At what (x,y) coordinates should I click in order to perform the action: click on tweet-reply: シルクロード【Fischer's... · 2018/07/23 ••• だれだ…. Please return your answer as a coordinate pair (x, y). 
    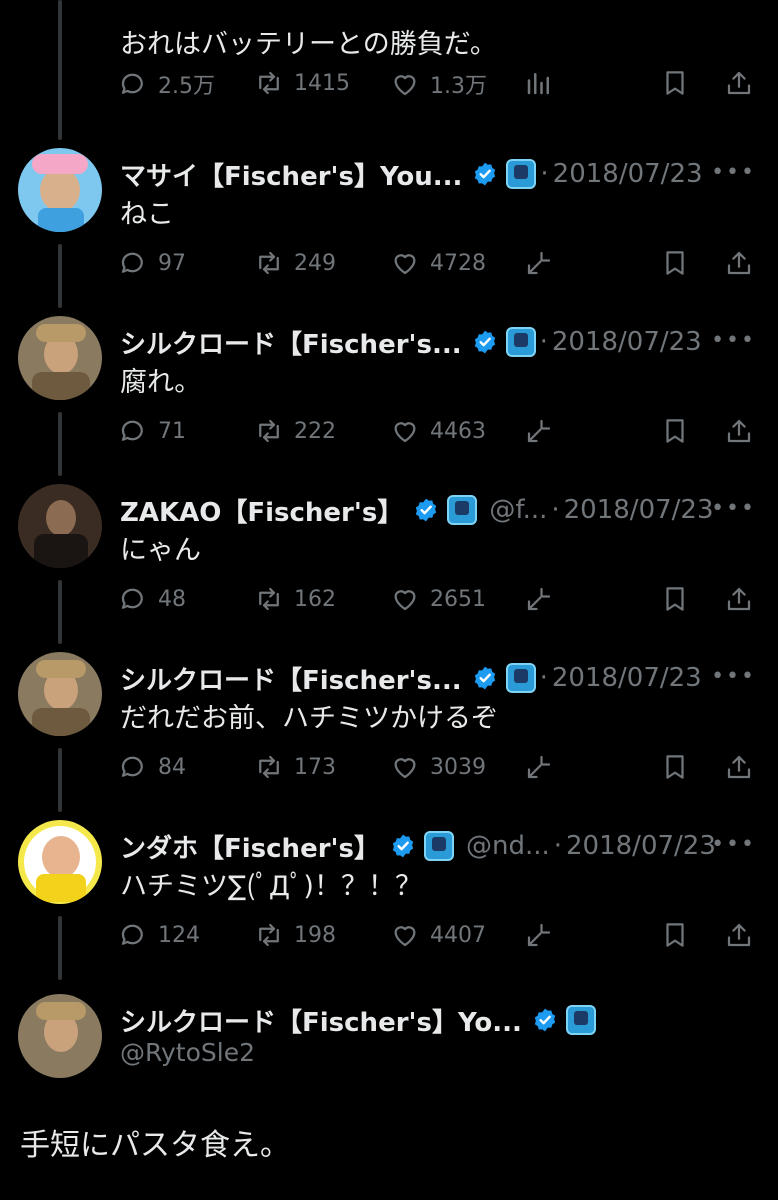
    Looking at the image, I should click on (389, 736).